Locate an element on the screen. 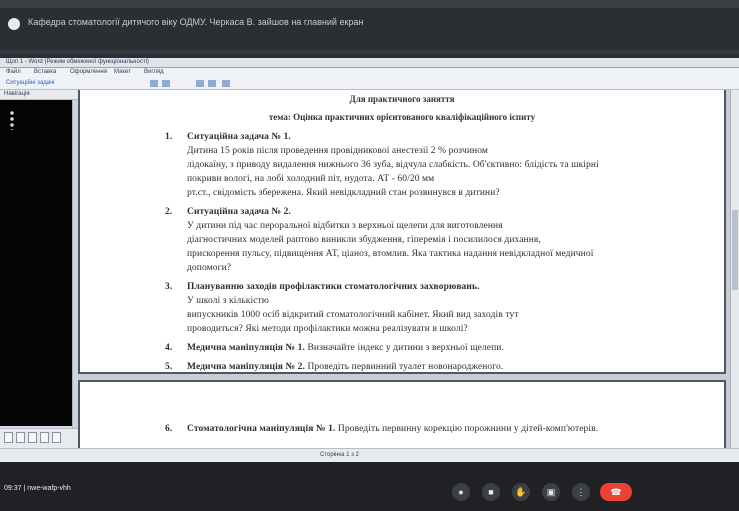 The width and height of the screenshot is (739, 511). page-indicator: Сторінка 1 з 2 is located at coordinates (339, 455).